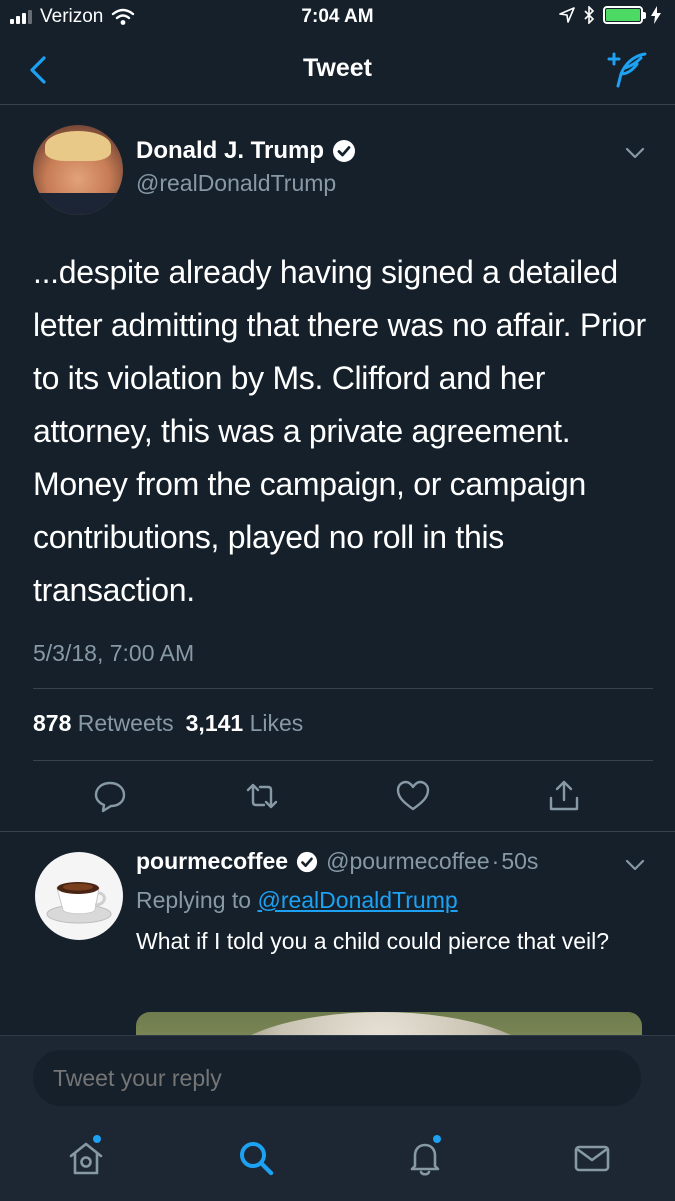 This screenshot has height=1201, width=675. Describe the element at coordinates (624, 15) in the screenshot. I see `battery-icon` at that location.